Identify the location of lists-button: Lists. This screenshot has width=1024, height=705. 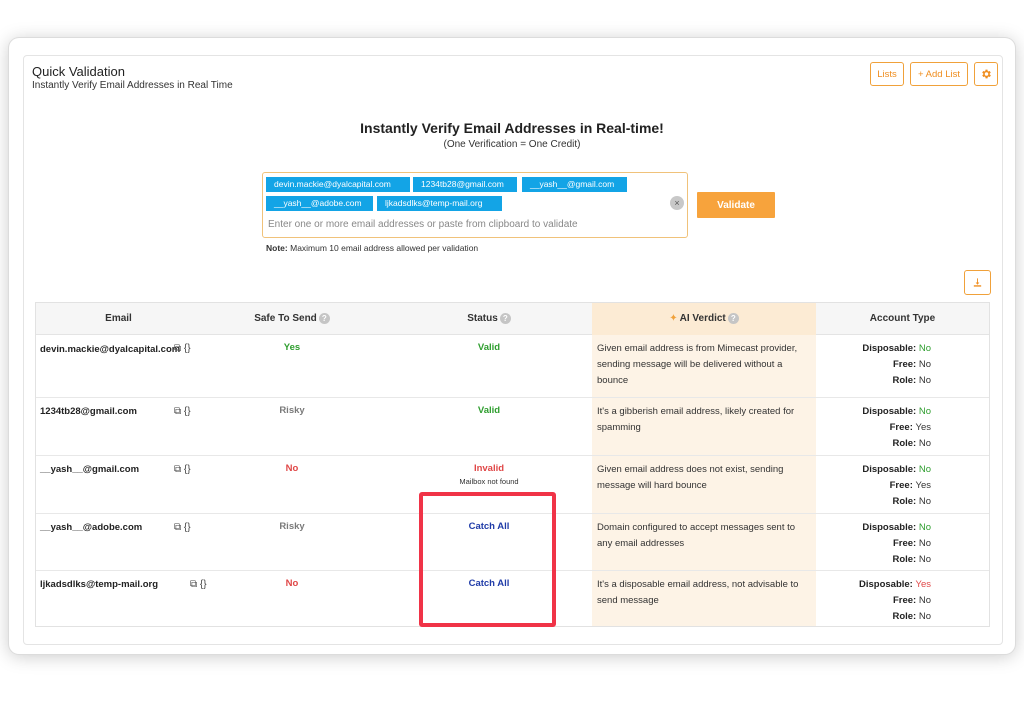
(887, 74).